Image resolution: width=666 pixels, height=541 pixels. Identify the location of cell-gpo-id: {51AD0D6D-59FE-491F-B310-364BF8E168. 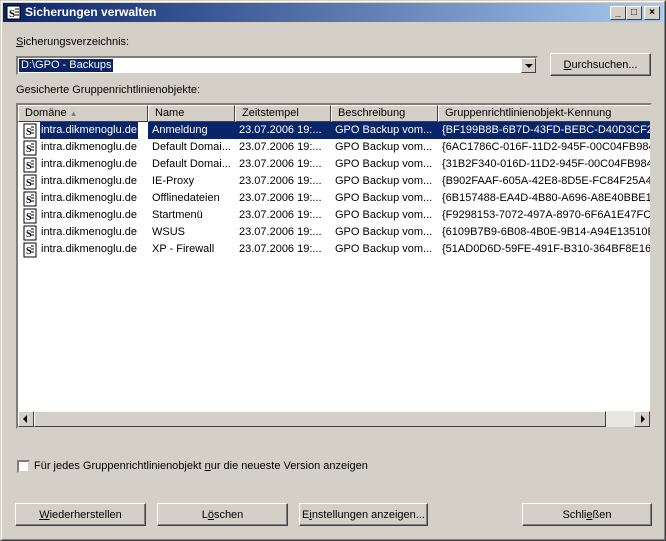
(547, 249).